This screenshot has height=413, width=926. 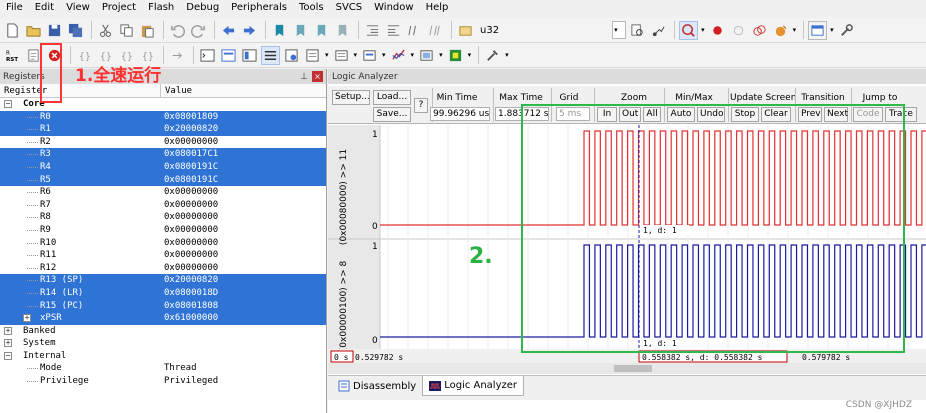 I want to click on unindent-icon, so click(x=393, y=30).